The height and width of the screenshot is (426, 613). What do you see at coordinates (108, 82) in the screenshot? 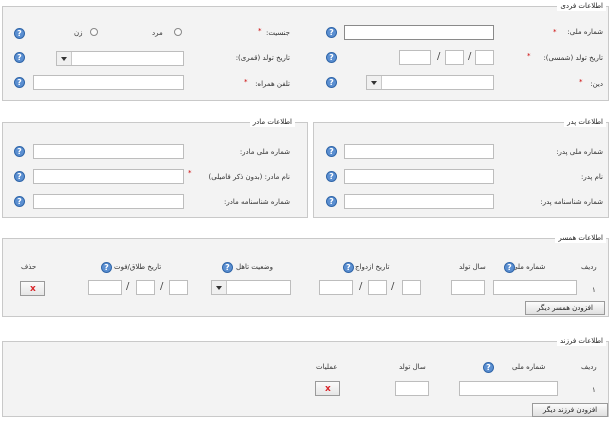
I see `mobile-input` at bounding box center [108, 82].